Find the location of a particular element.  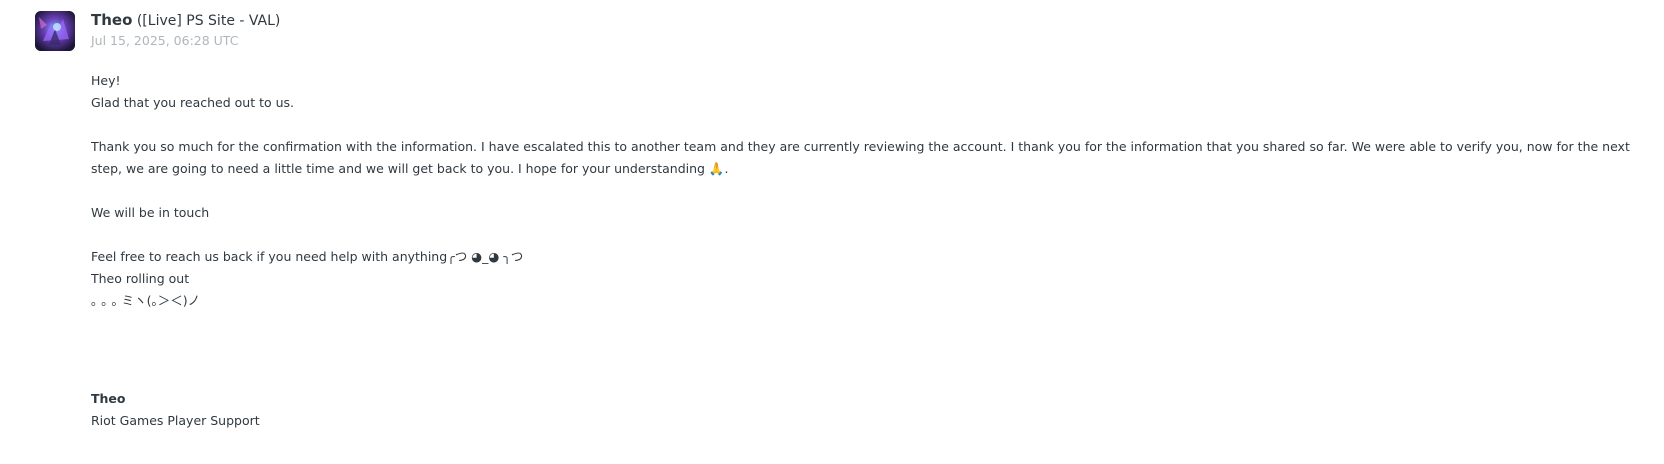

body-kaomoji: ｡ ｡ ｡ ミヽ(｡＞＜)ノ is located at coordinates (146, 300).